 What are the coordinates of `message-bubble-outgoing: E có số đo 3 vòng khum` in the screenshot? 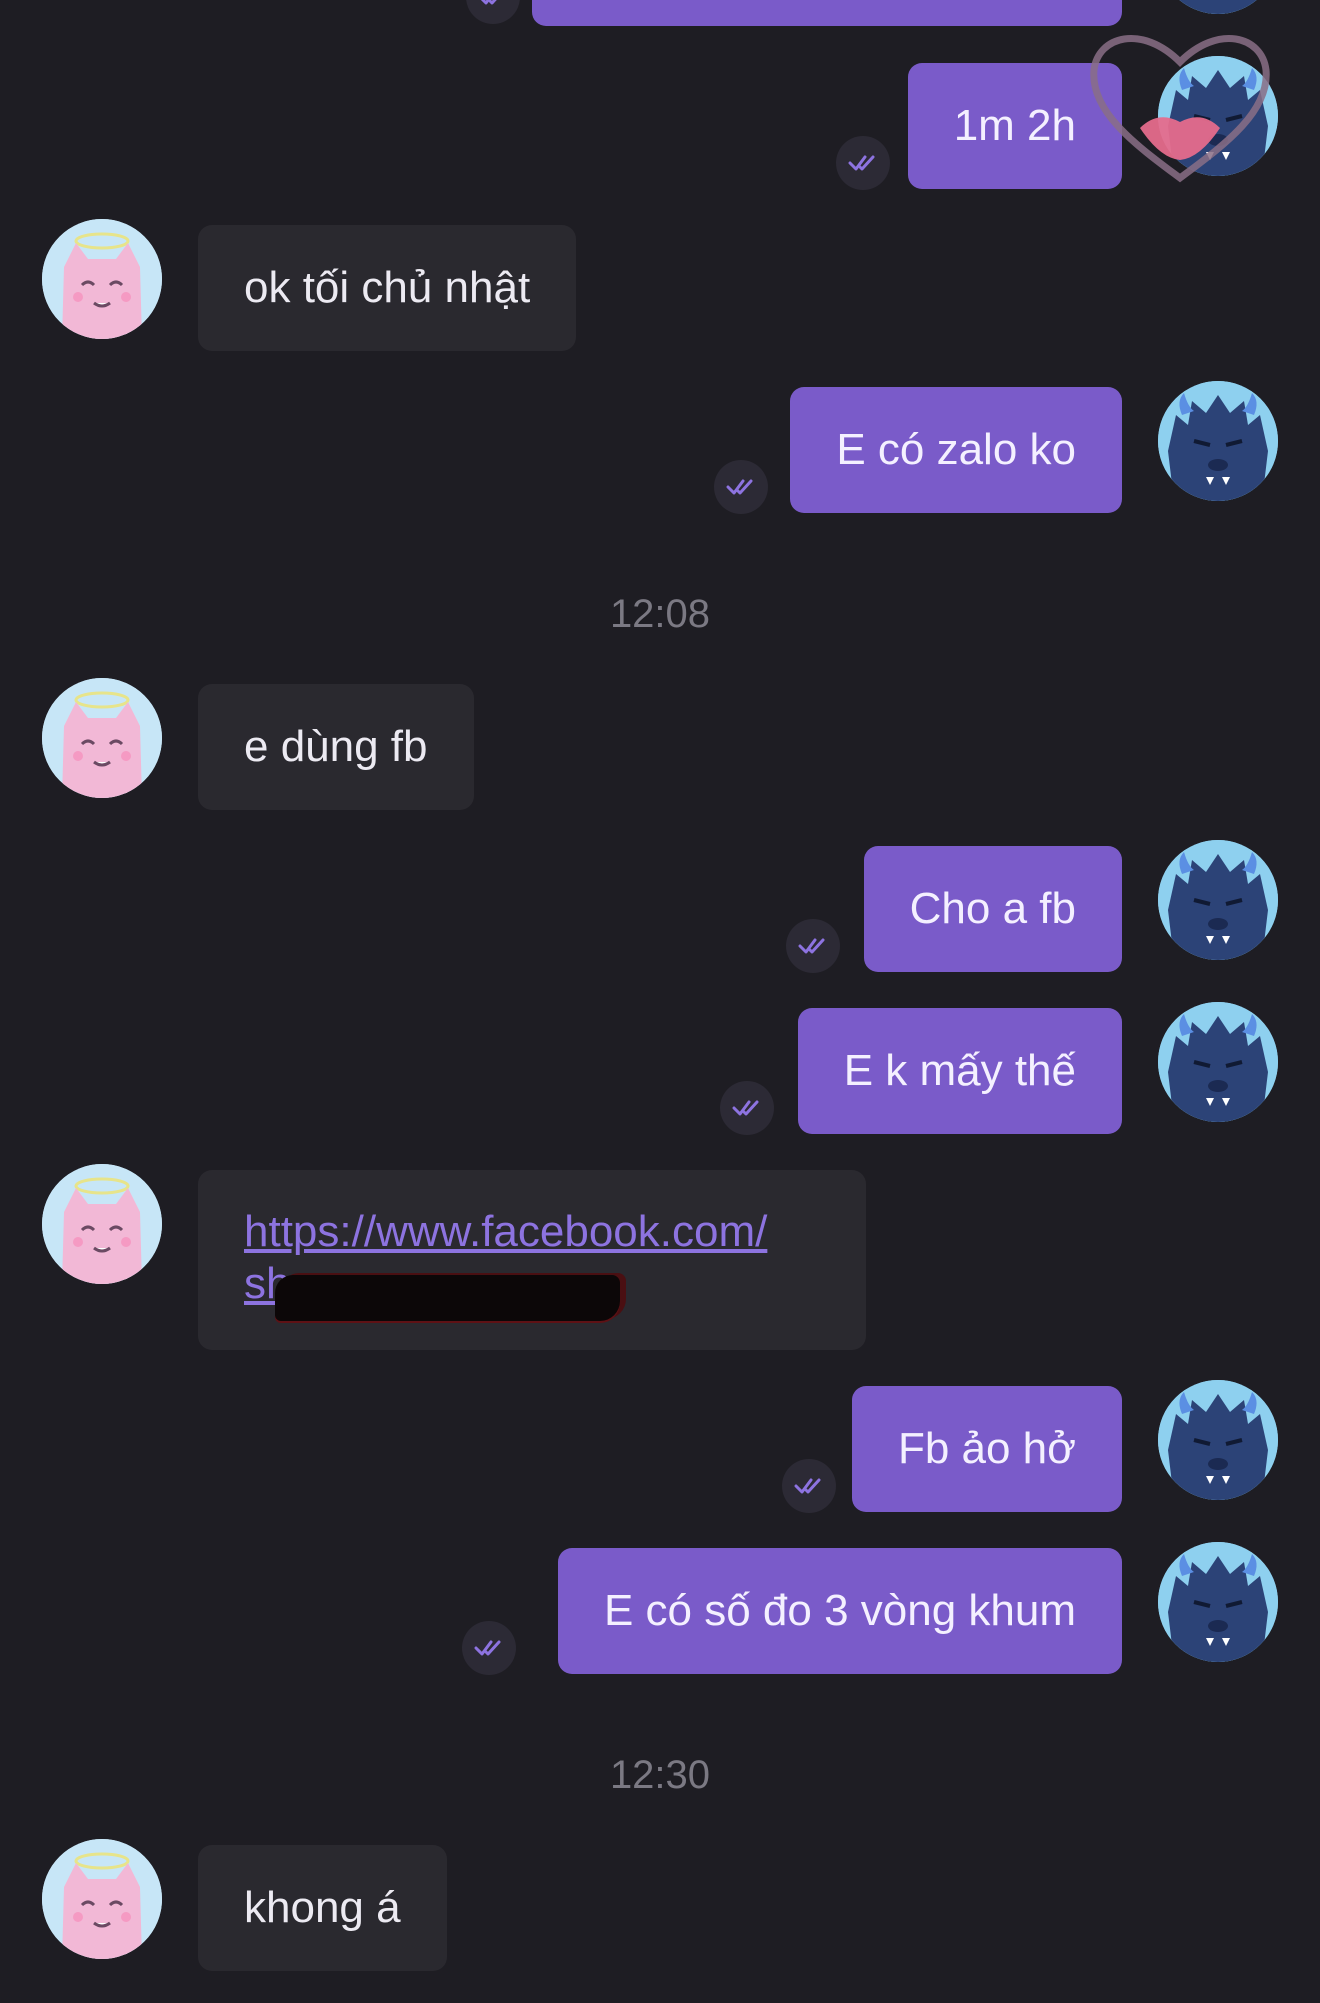 It's located at (839, 1611).